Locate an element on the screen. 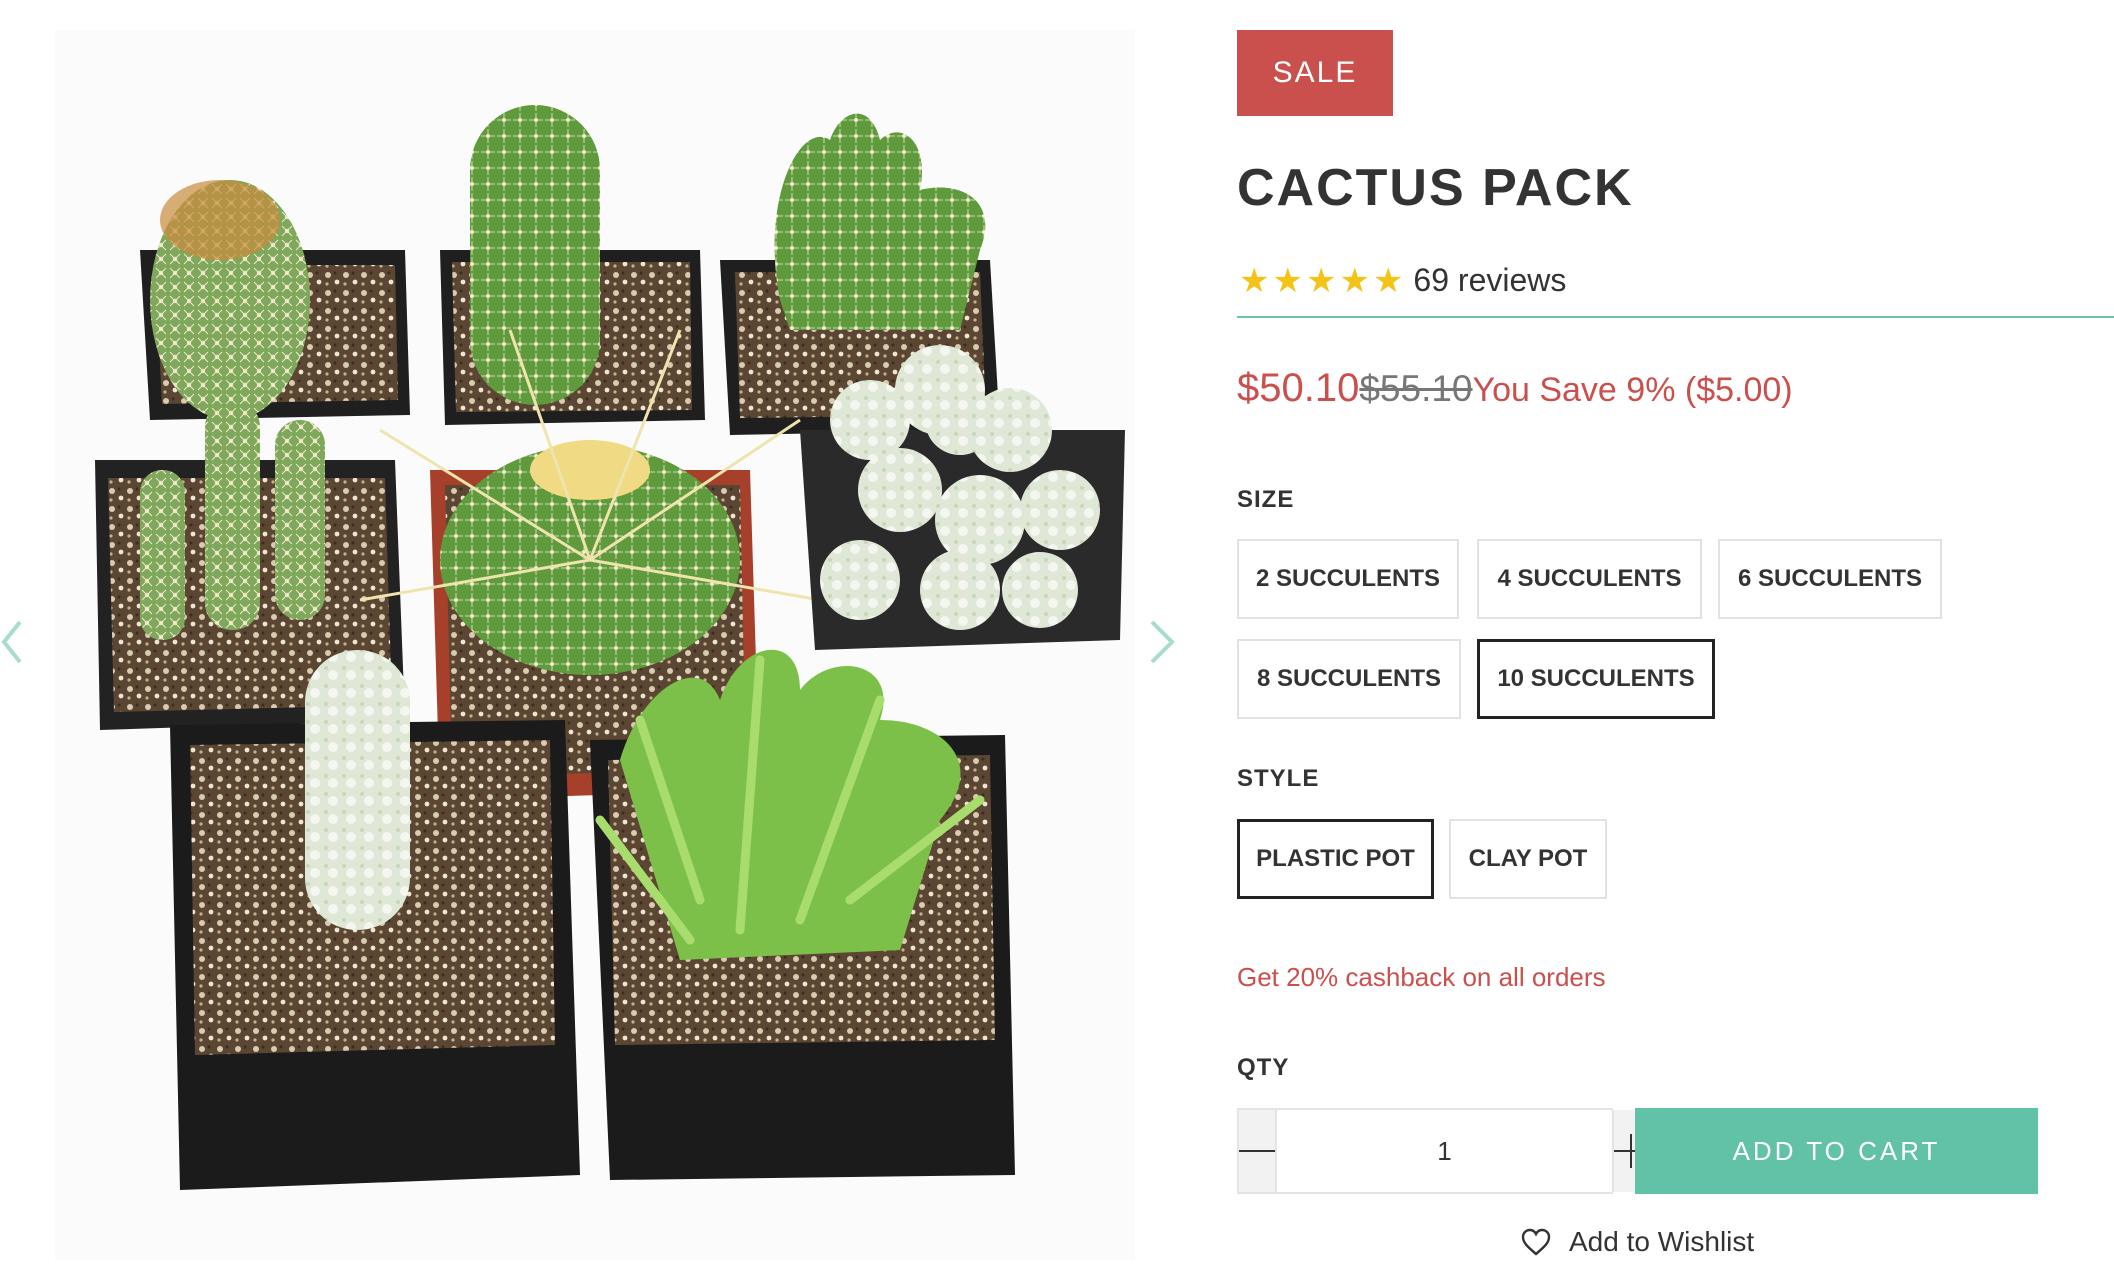 The width and height of the screenshot is (2114, 1284). compare-at-price: $55.10 is located at coordinates (1416, 388).